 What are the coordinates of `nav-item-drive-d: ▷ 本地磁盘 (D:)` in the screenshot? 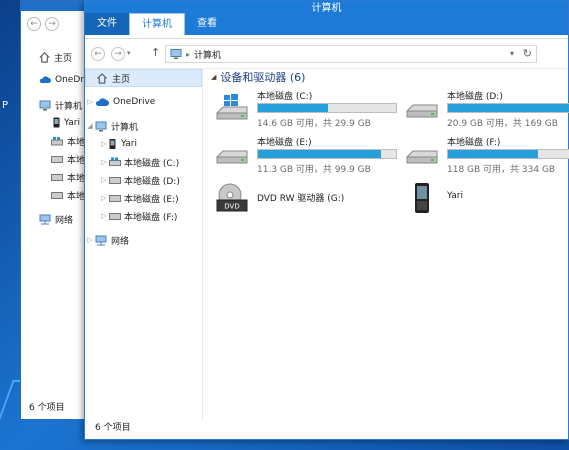 It's located at (143, 180).